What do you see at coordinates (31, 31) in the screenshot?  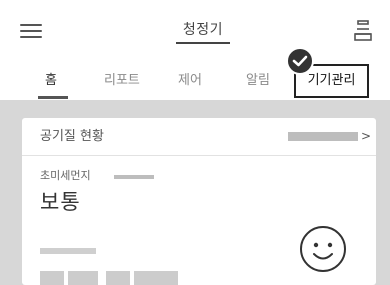 I see `hamburger-menu-icon` at bounding box center [31, 31].